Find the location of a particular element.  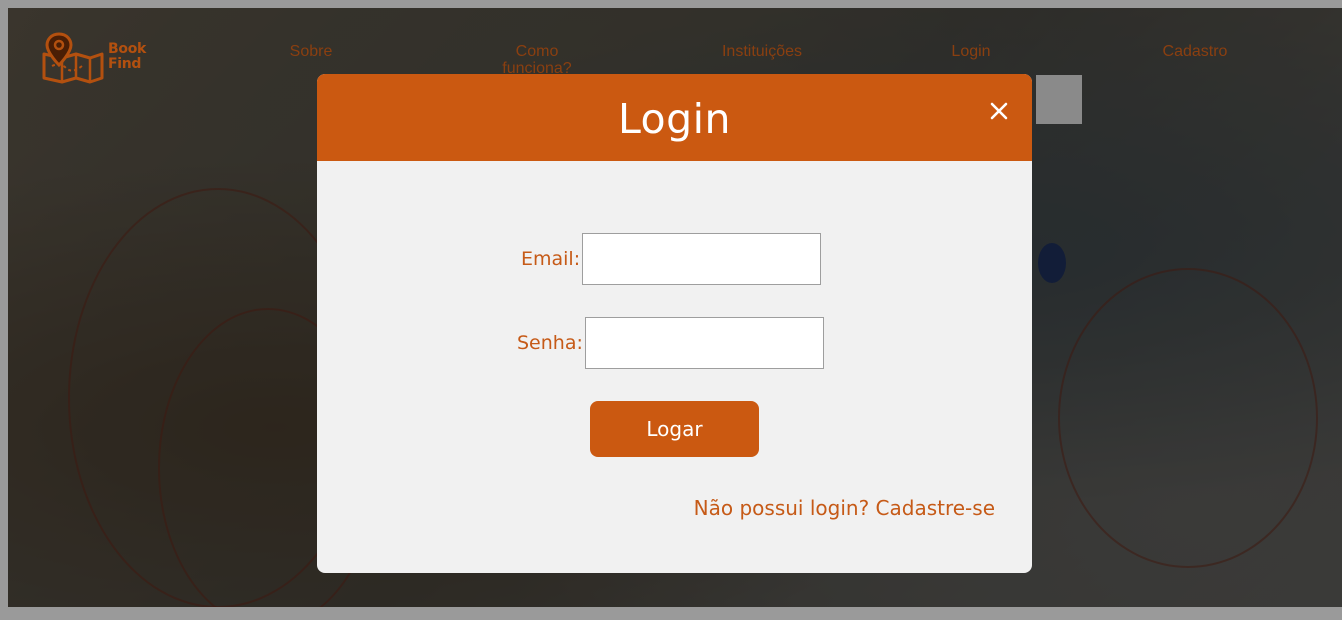

modal-header: Login is located at coordinates (674, 117).